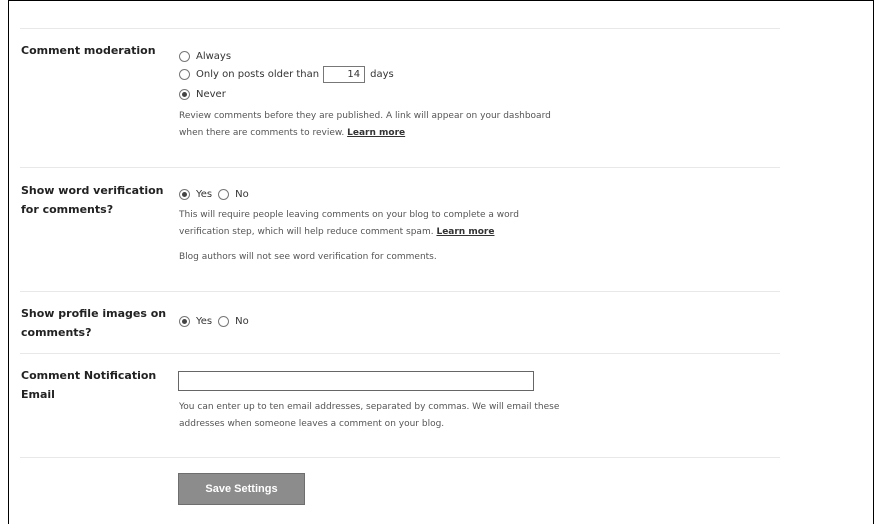 This screenshot has height=524, width=875. Describe the element at coordinates (88, 50) in the screenshot. I see `comment-moderation-label: Comment moderation` at that location.